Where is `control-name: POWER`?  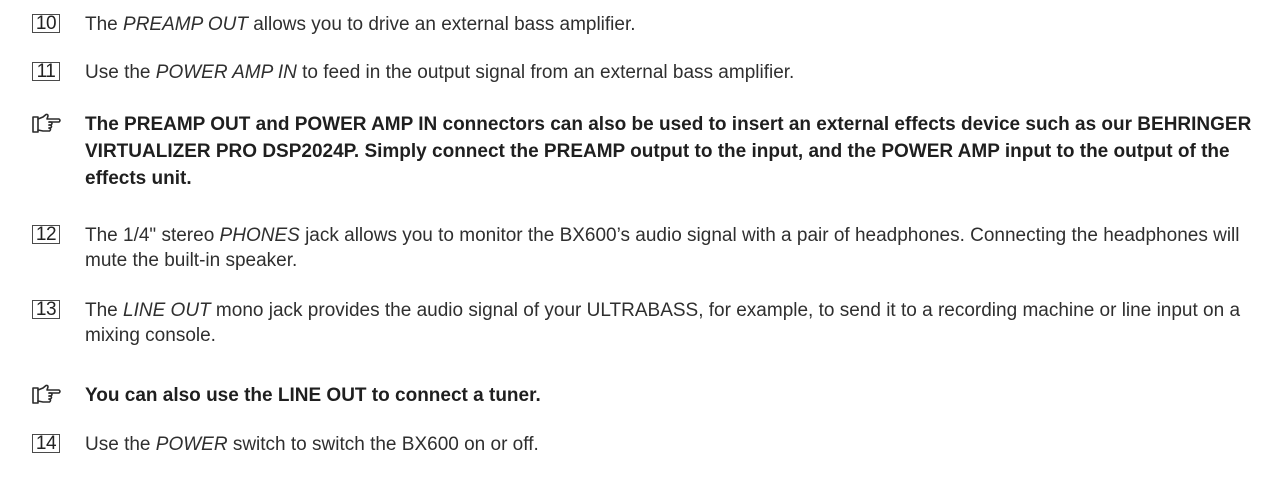 control-name: POWER is located at coordinates (191, 444).